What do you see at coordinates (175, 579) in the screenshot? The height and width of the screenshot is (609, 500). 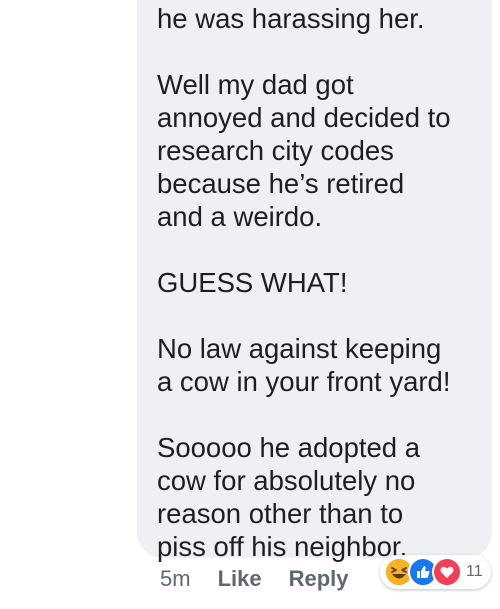 I see `comment-timestamp: 5m` at bounding box center [175, 579].